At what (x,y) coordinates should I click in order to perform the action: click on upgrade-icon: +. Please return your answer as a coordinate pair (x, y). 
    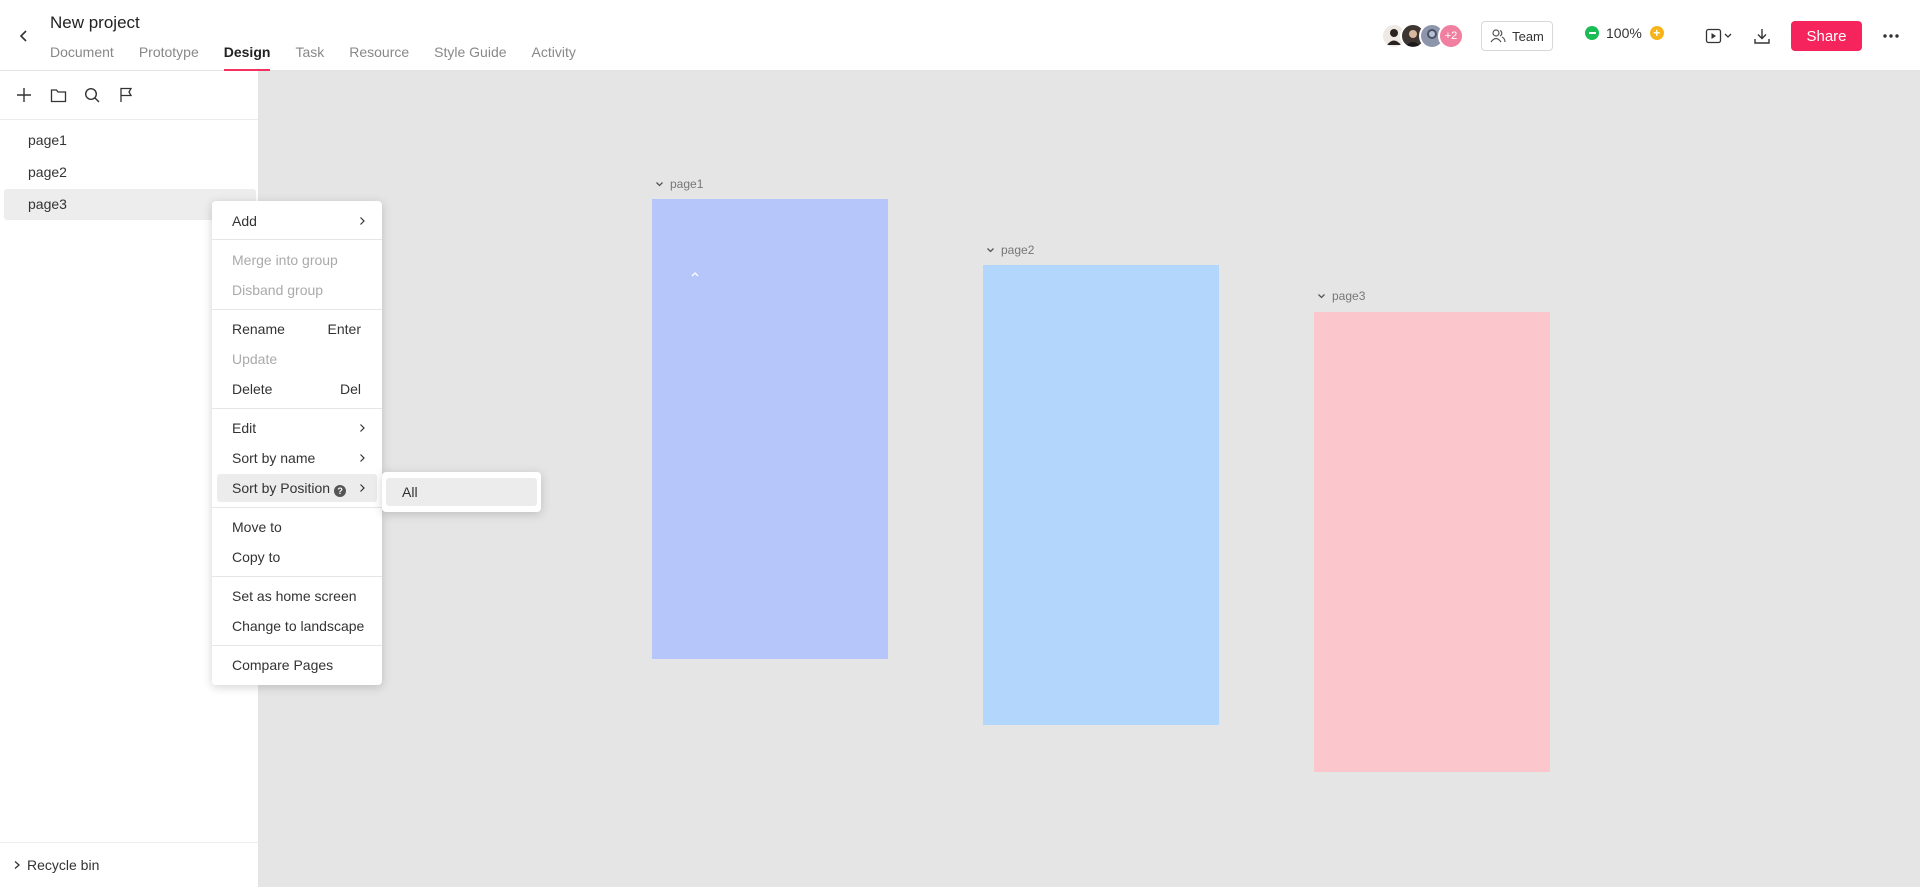
    Looking at the image, I should click on (1656, 33).